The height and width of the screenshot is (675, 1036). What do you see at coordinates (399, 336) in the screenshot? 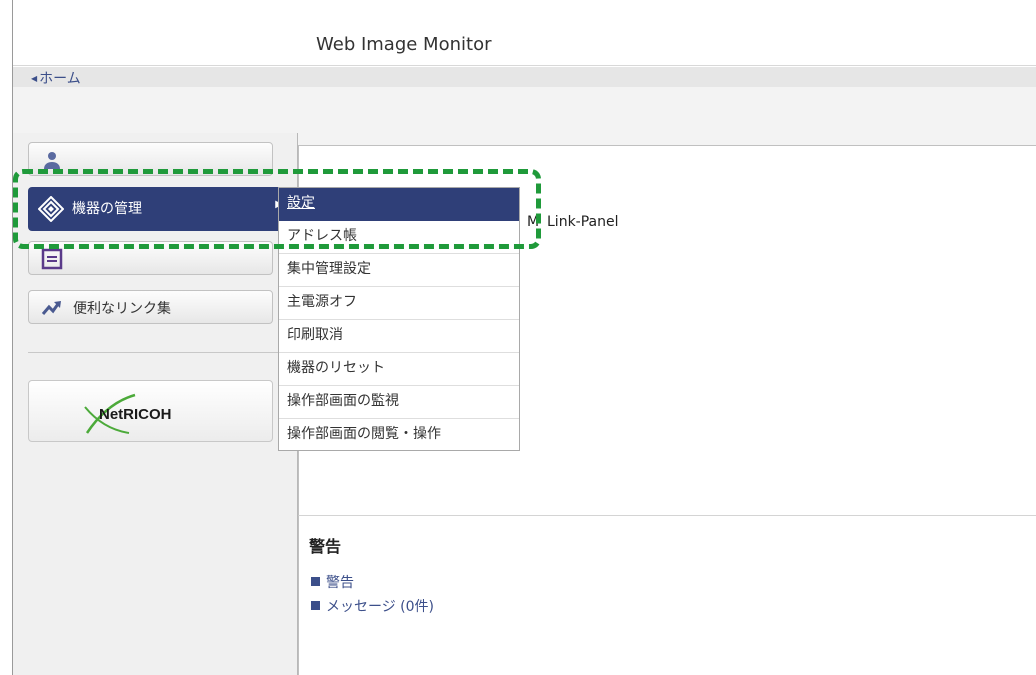
I see `menu-item-cancel-print: 印刷取消` at bounding box center [399, 336].